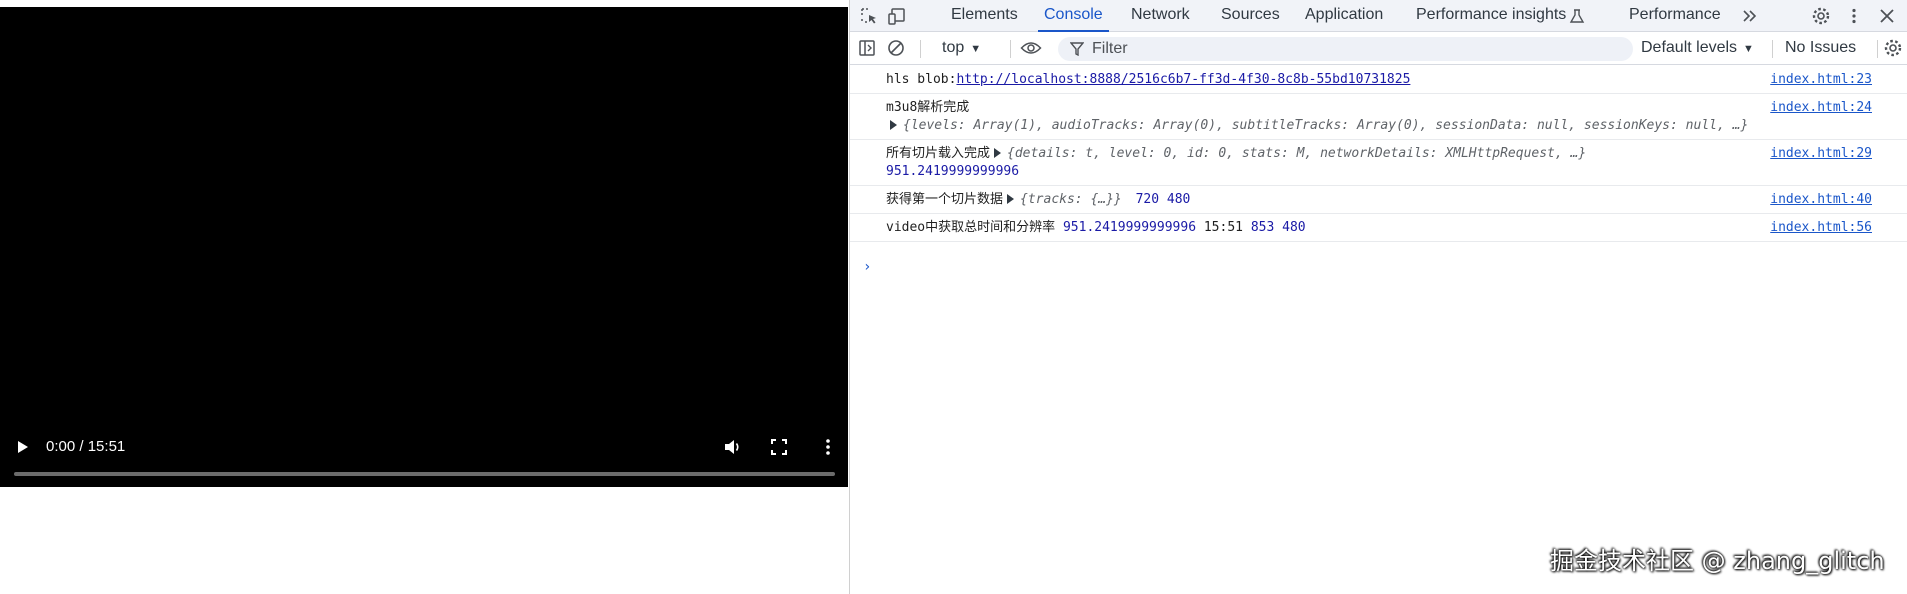  Describe the element at coordinates (1344, 16) in the screenshot. I see `tab-application: Application` at that location.